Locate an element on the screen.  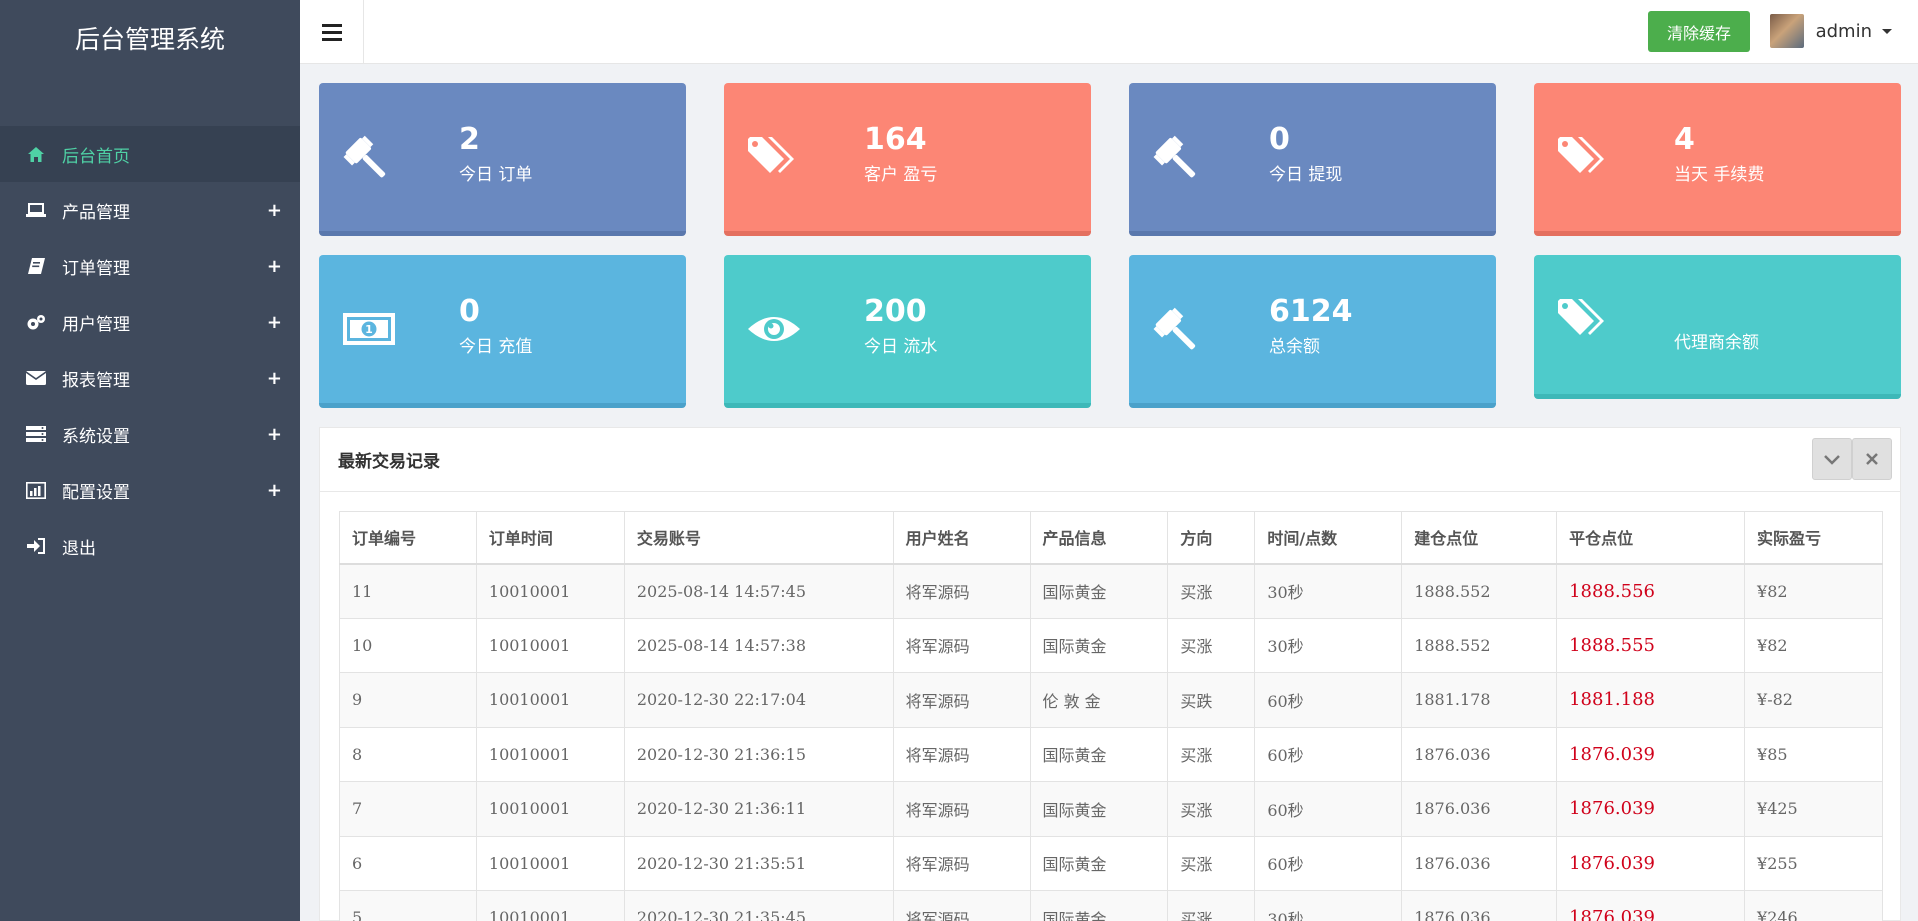
table-cell: 2020-12-30 21:35:51 is located at coordinates (758, 863).